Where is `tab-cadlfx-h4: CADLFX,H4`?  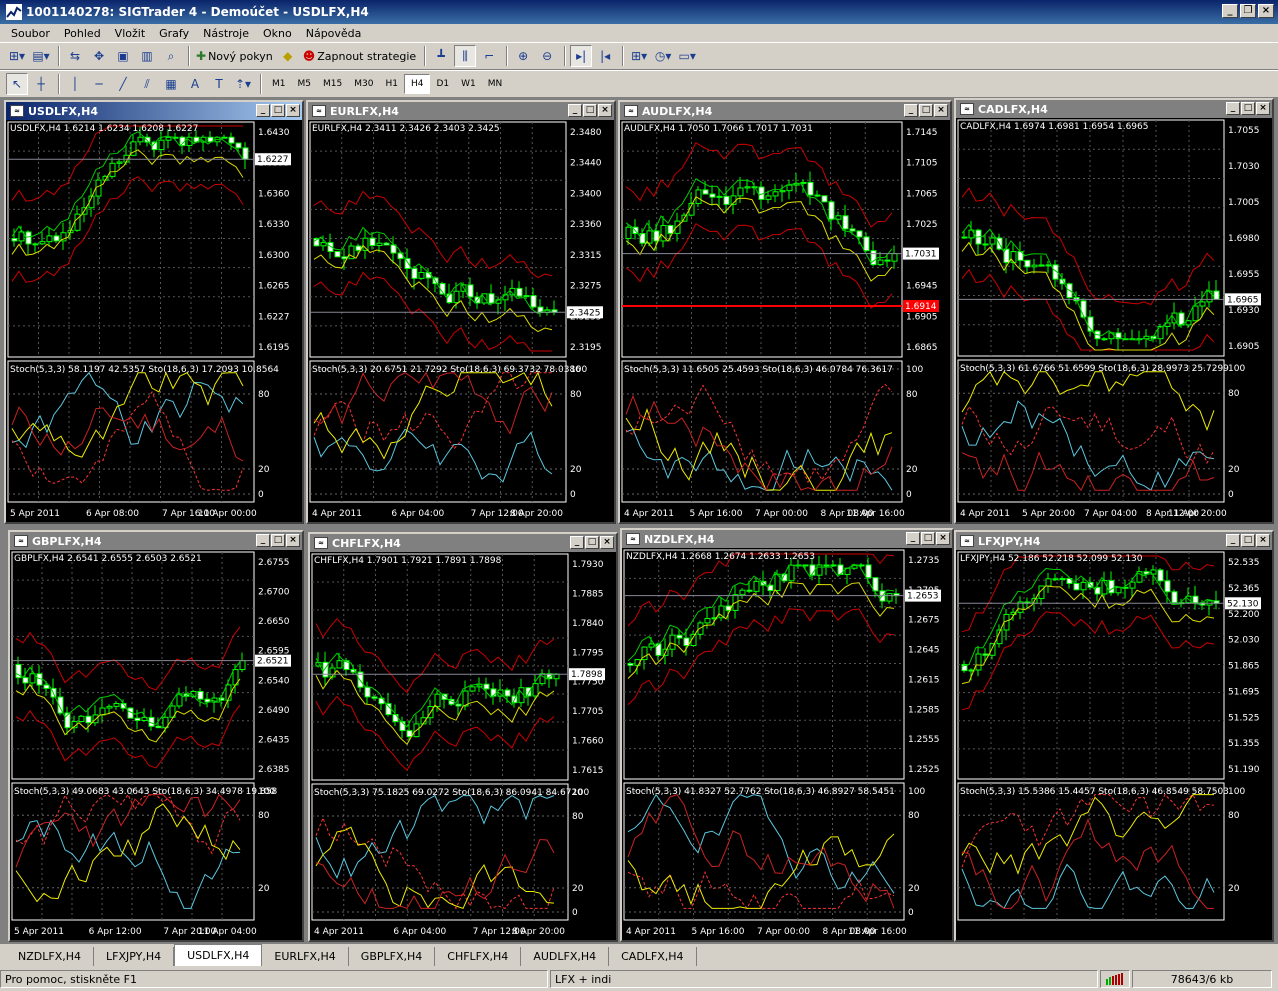
tab-cadlfx-h4: CADLFX,H4 is located at coordinates (653, 956).